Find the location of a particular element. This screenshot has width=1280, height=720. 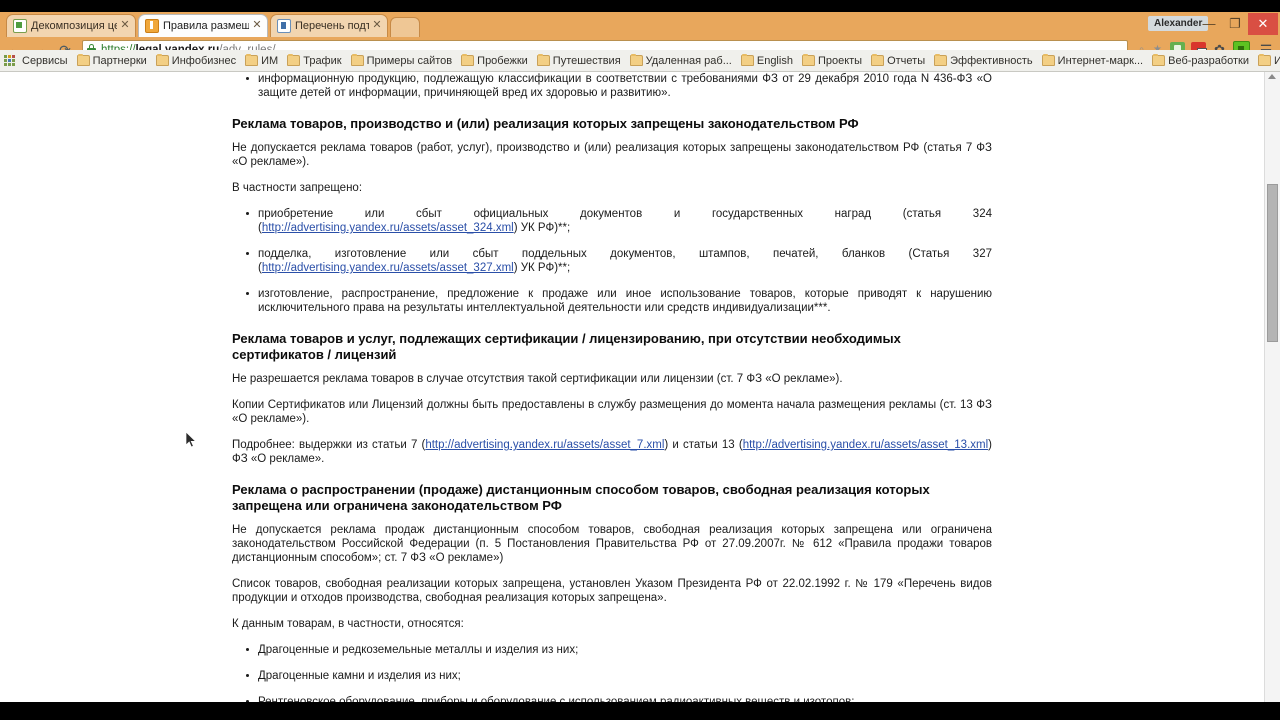

vertical-scrollbar is located at coordinates (1272, 387).